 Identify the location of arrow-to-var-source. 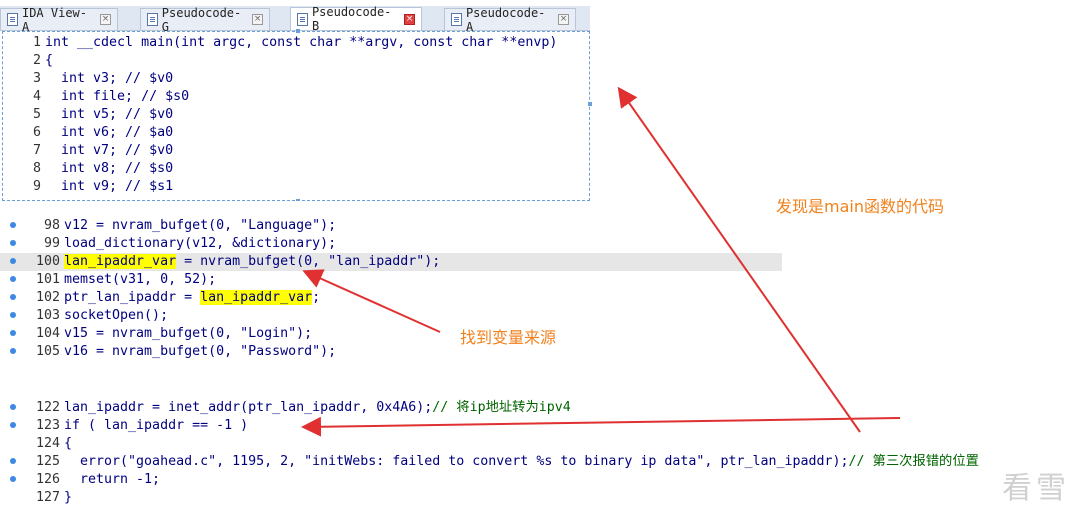
(371, 301).